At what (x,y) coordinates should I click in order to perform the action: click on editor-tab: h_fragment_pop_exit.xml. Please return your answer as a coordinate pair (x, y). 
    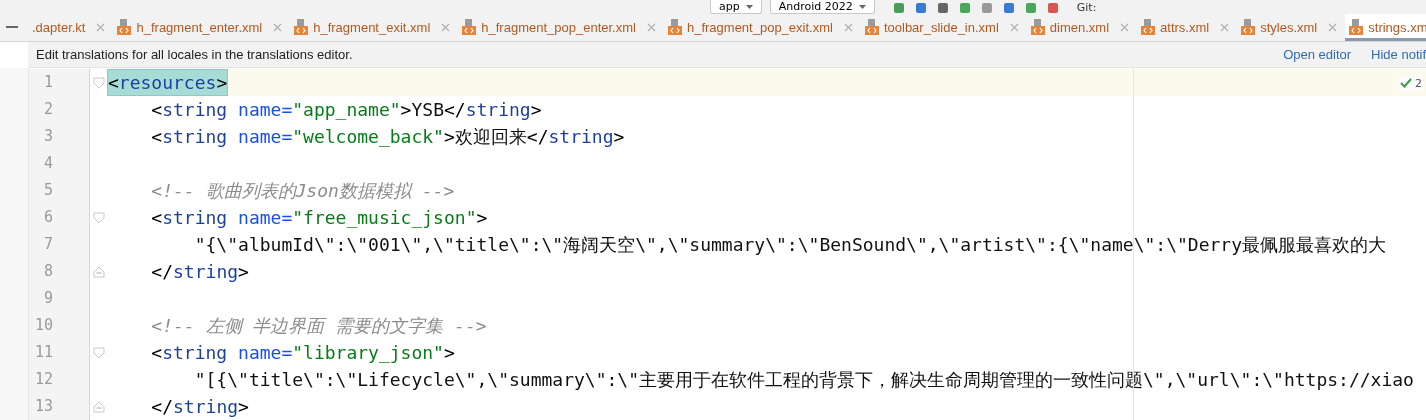
    Looking at the image, I should click on (762, 27).